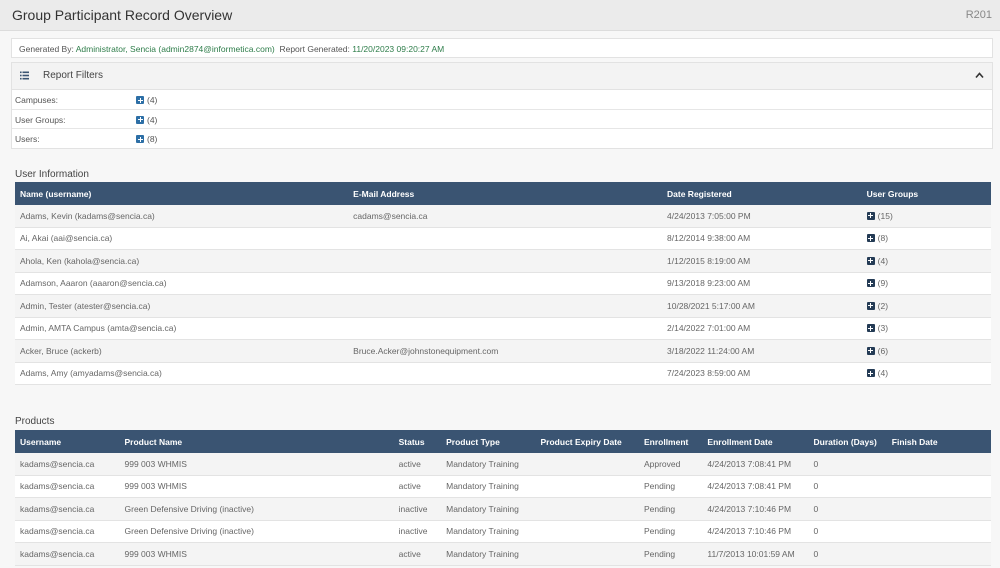  I want to click on cell-name: Adams, Amy (amyadams@sencia.ca), so click(182, 373).